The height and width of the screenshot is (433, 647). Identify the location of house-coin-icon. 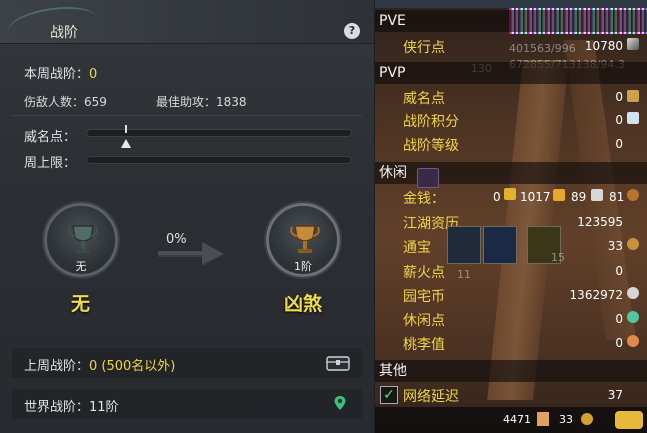
(633, 293).